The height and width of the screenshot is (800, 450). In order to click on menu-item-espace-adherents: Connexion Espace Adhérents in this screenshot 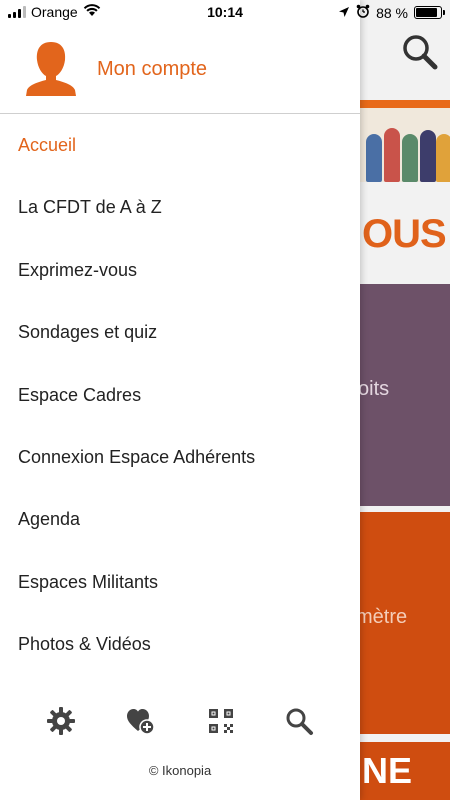, I will do `click(180, 457)`.